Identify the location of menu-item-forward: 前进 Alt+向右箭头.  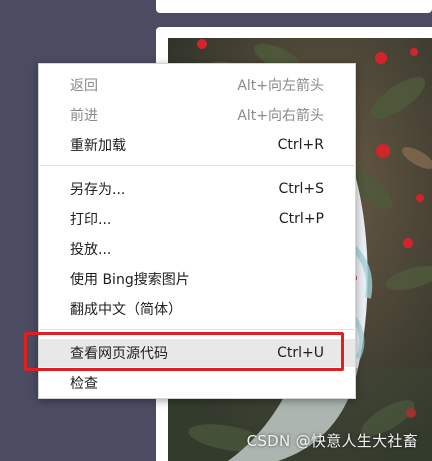
(197, 115).